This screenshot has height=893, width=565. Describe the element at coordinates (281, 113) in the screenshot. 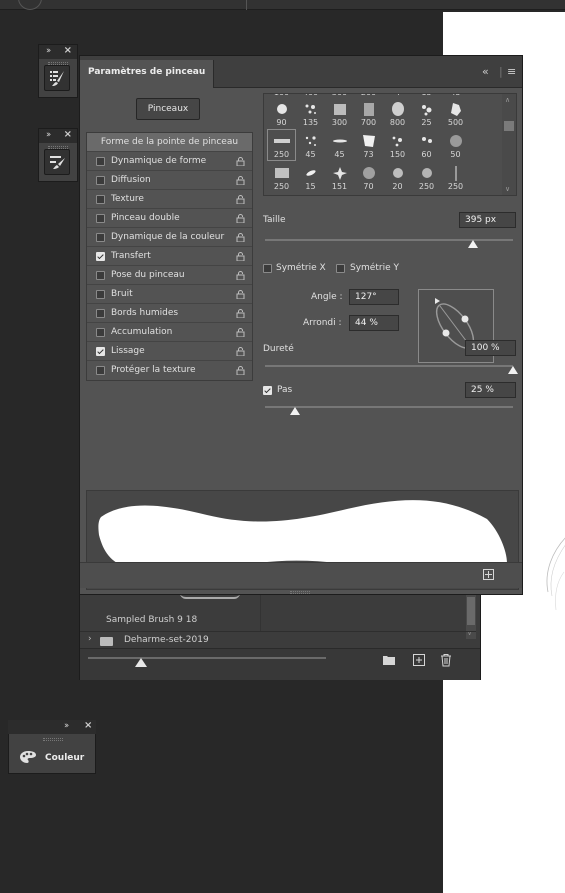

I see `brush-tip: 90` at that location.